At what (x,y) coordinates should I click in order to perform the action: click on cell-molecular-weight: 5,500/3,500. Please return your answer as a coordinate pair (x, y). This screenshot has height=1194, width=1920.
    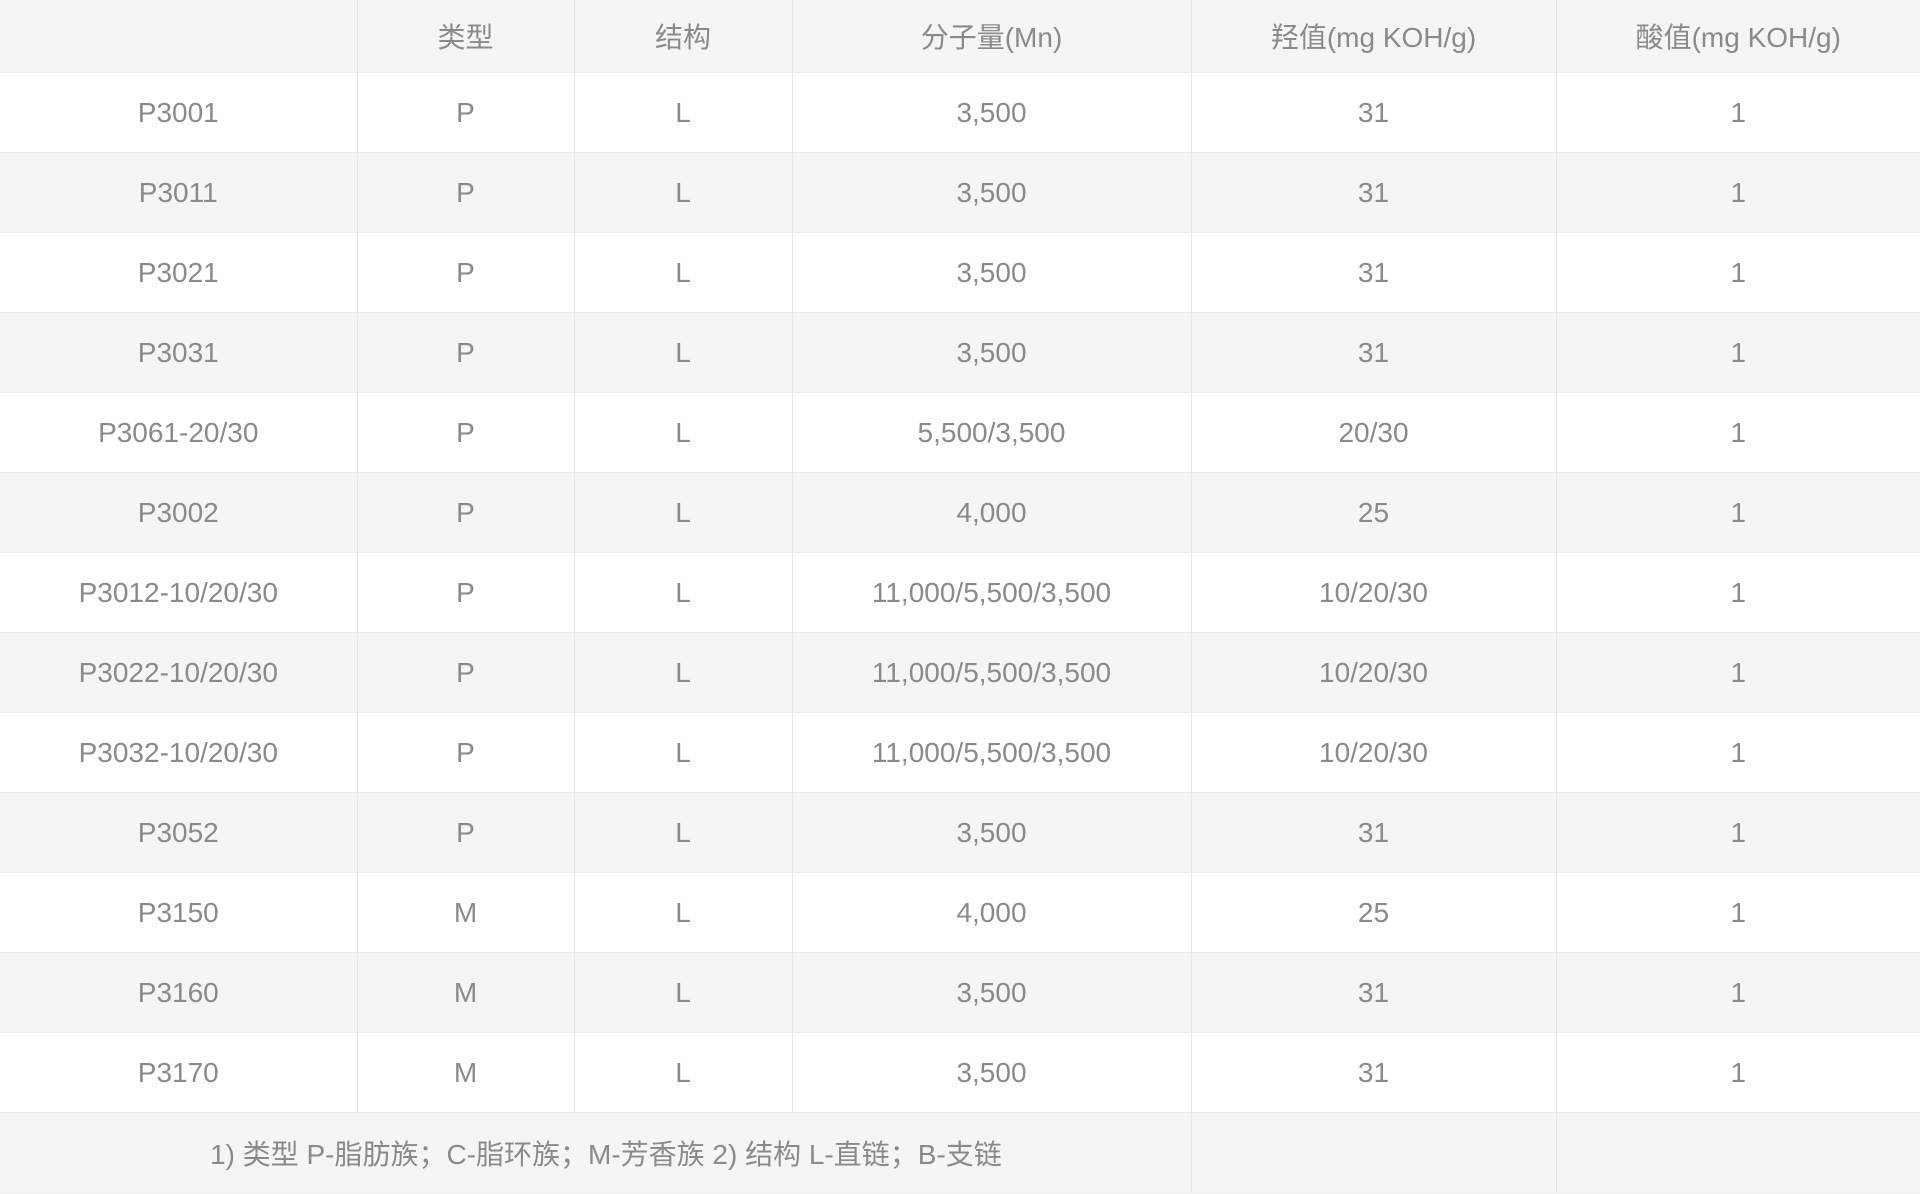
    Looking at the image, I should click on (991, 432).